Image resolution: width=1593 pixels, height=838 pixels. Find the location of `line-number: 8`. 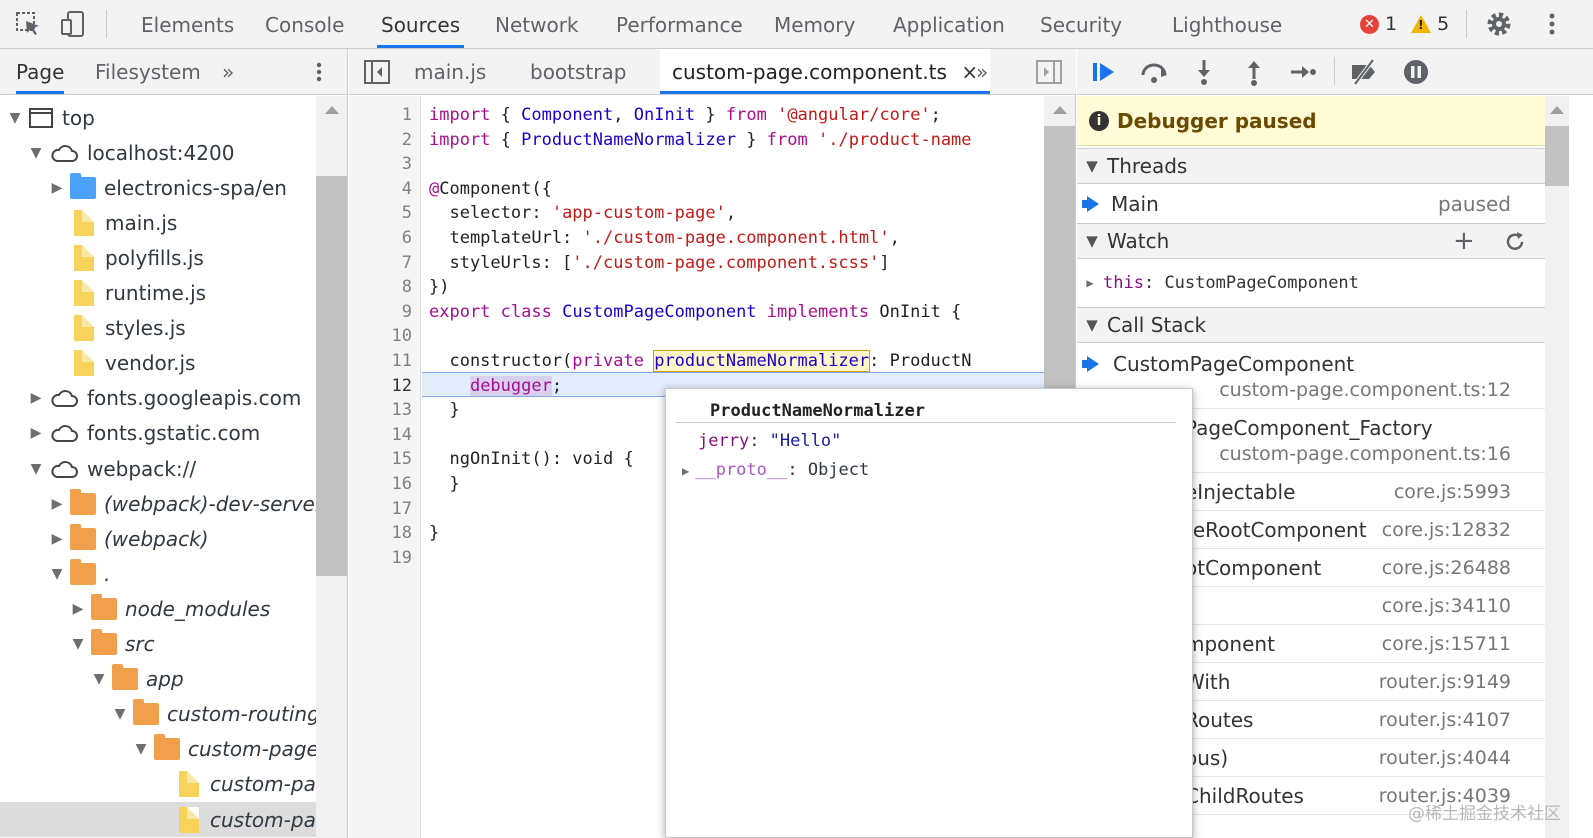

line-number: 8 is located at coordinates (382, 287).